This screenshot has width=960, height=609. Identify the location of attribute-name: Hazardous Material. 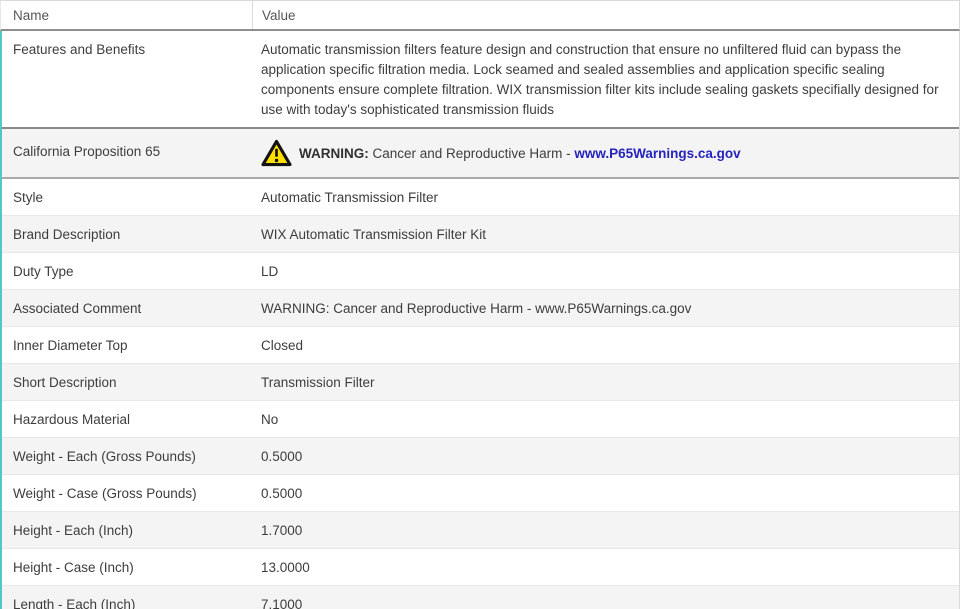
(72, 419).